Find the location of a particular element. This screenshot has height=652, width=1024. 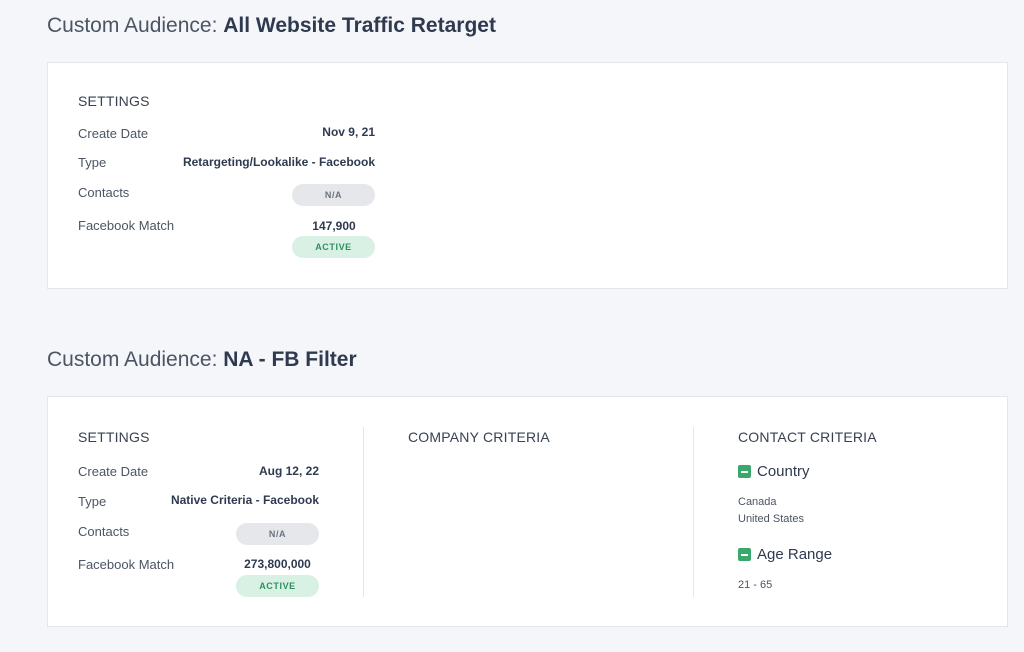

facebook-match-value: 147,900 is located at coordinates (334, 226).